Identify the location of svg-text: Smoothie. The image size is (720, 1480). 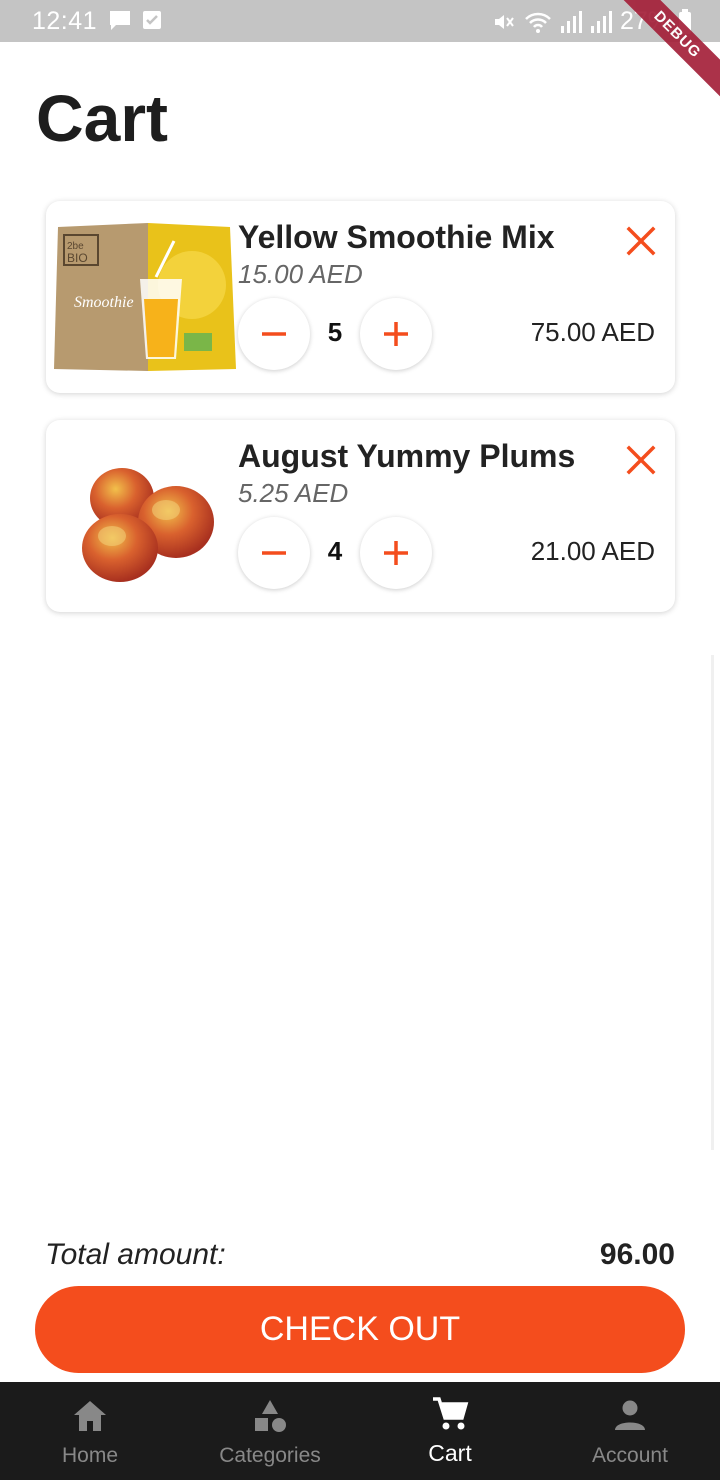
(104, 302).